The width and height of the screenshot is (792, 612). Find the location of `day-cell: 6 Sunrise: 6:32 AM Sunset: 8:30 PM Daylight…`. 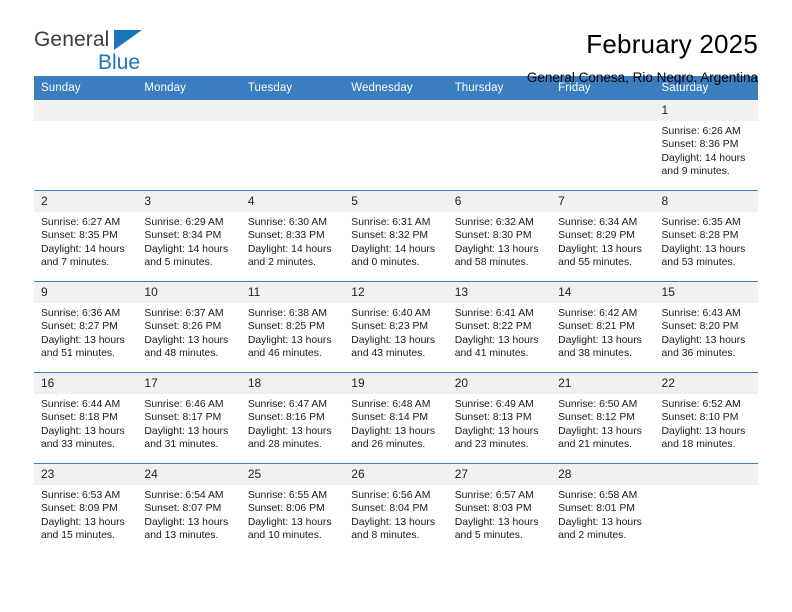

day-cell: 6 Sunrise: 6:32 AM Sunset: 8:30 PM Daylight… is located at coordinates (499, 236).